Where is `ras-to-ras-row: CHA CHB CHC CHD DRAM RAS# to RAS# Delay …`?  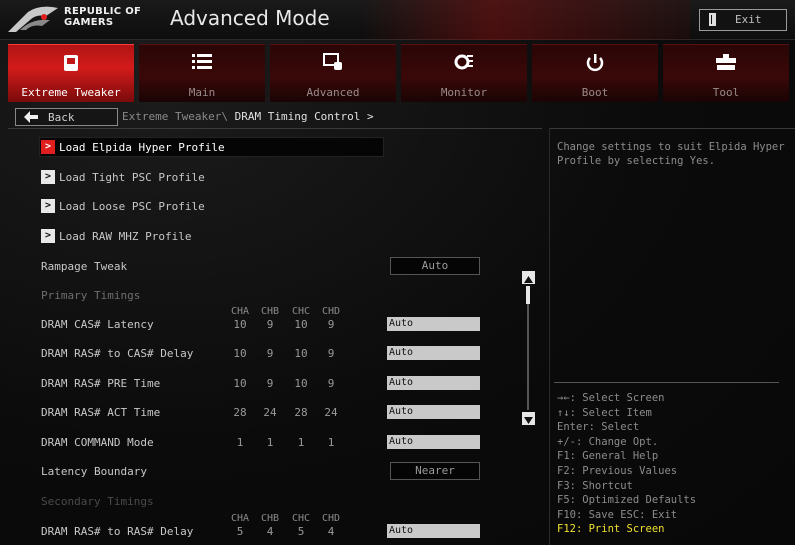 ras-to-ras-row: CHA CHB CHC CHD DRAM RAS# to RAS# Delay … is located at coordinates (275, 527).